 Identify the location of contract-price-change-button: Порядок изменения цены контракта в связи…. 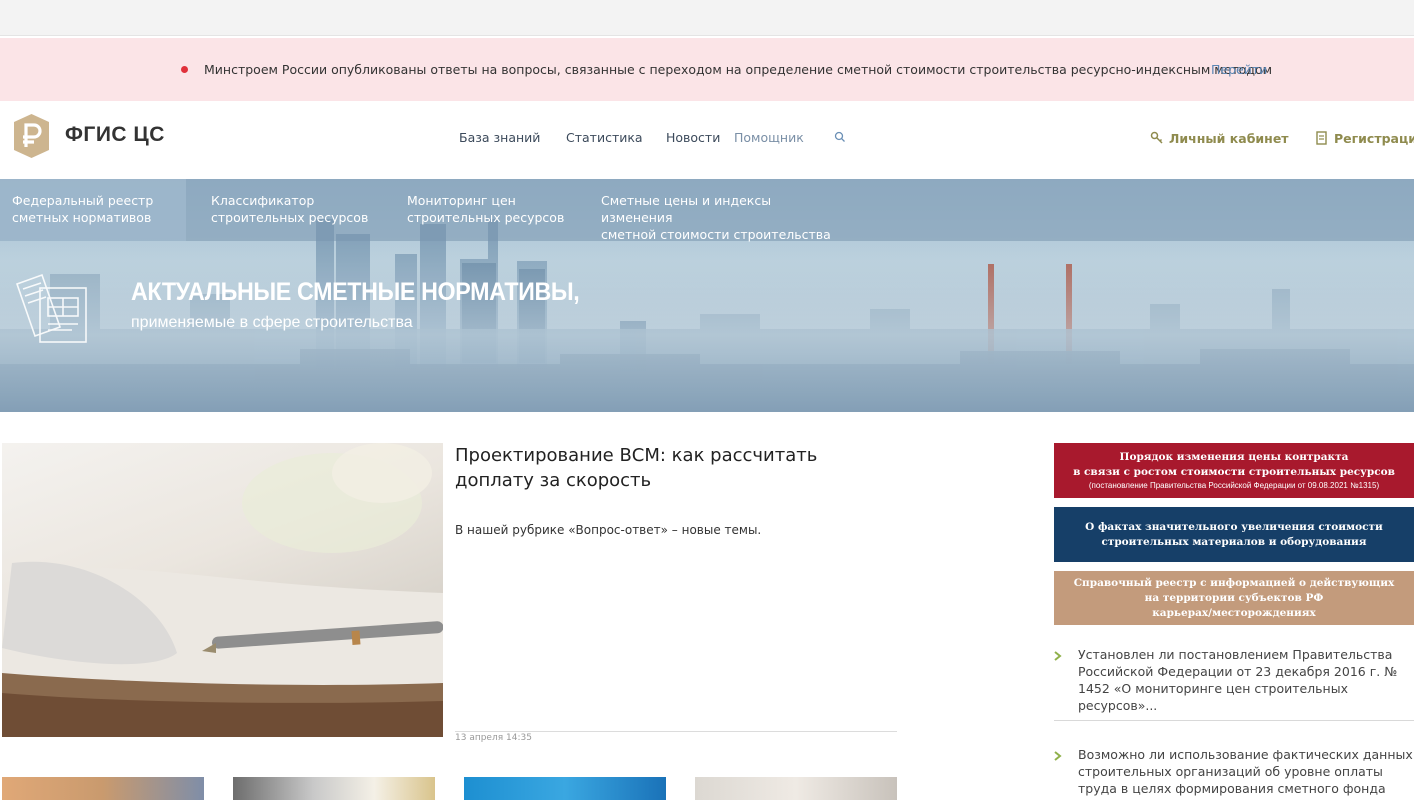
(1234, 470).